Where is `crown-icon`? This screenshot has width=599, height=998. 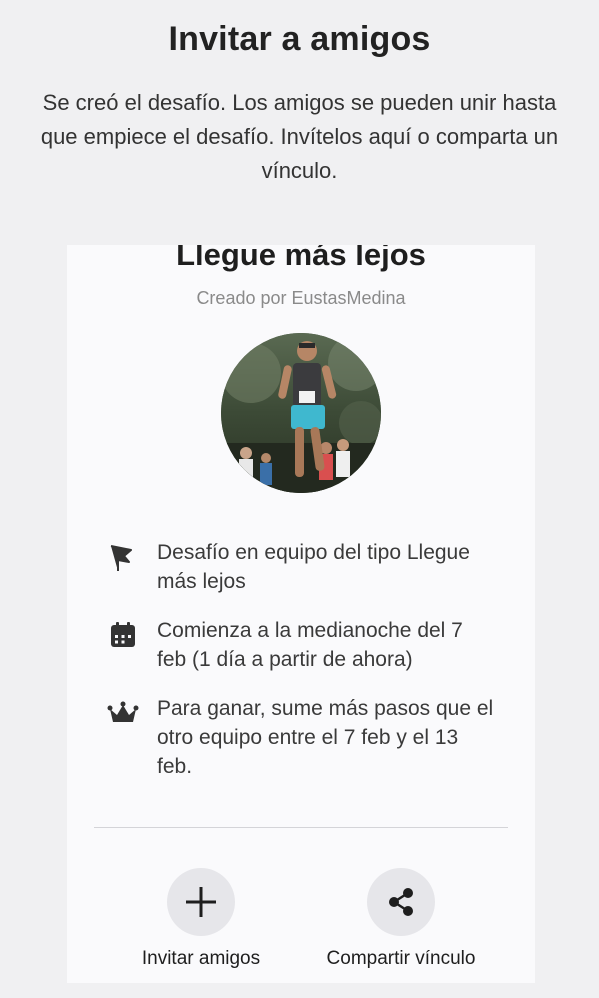
crown-icon is located at coordinates (123, 714).